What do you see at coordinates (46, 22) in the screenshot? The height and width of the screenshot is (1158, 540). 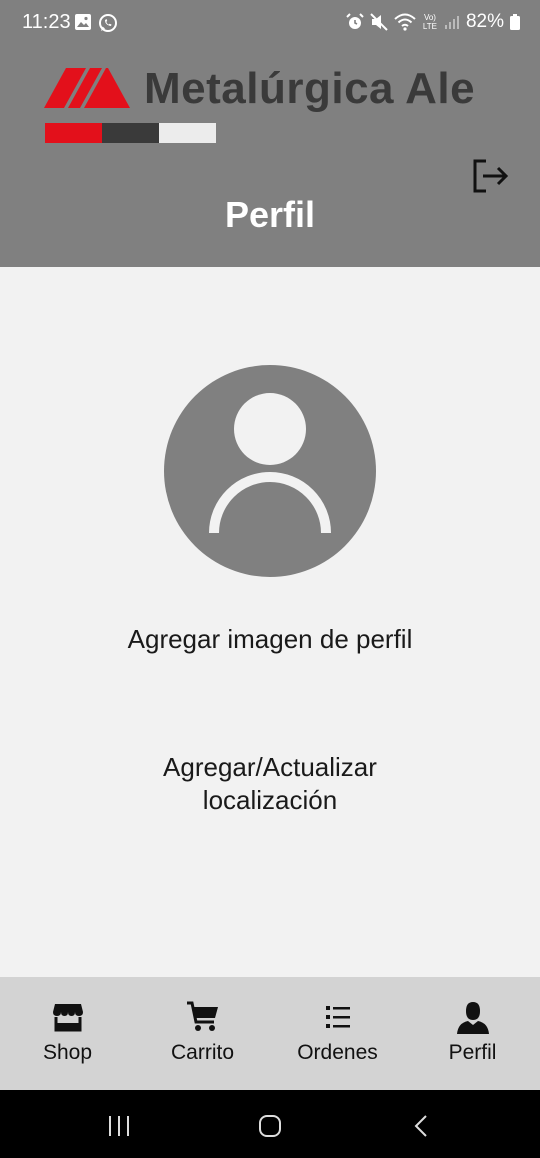 I see `status-time: 11:23` at bounding box center [46, 22].